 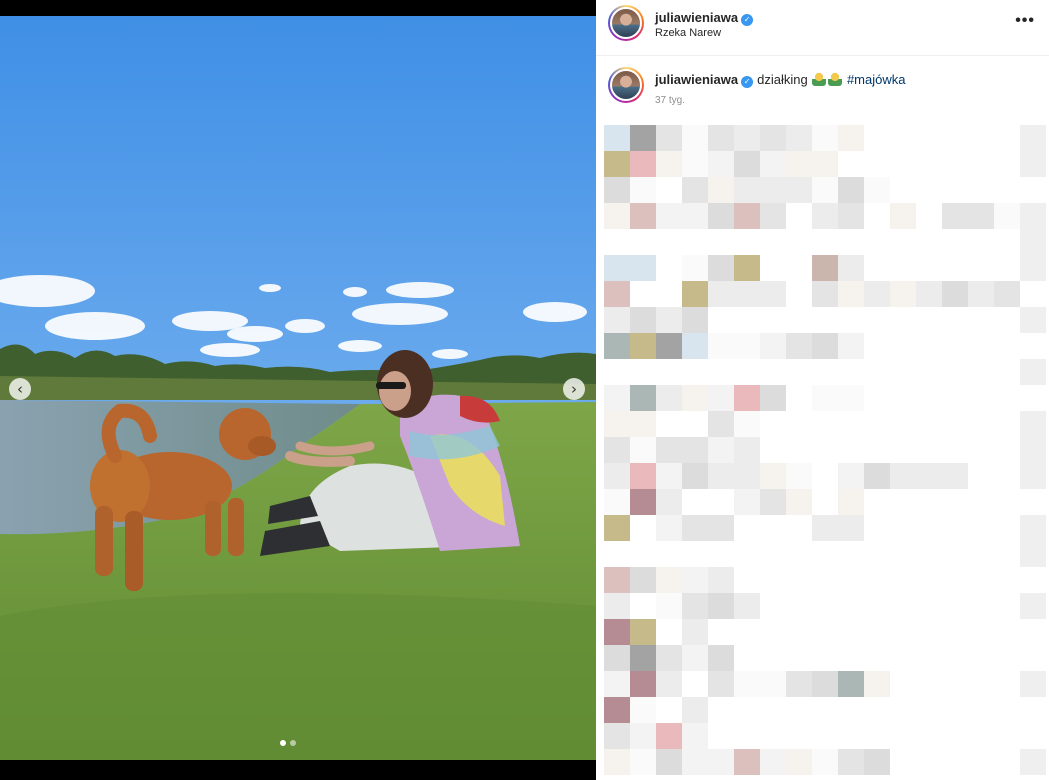 I want to click on chevron-left-icon: ‹, so click(x=20, y=389).